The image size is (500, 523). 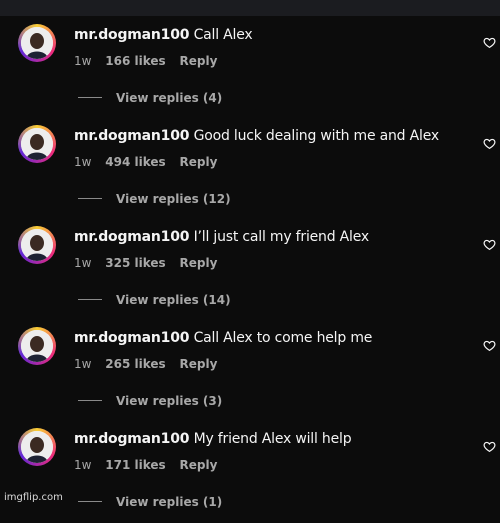 I want to click on view-replies-label: View replies (12), so click(x=173, y=199).